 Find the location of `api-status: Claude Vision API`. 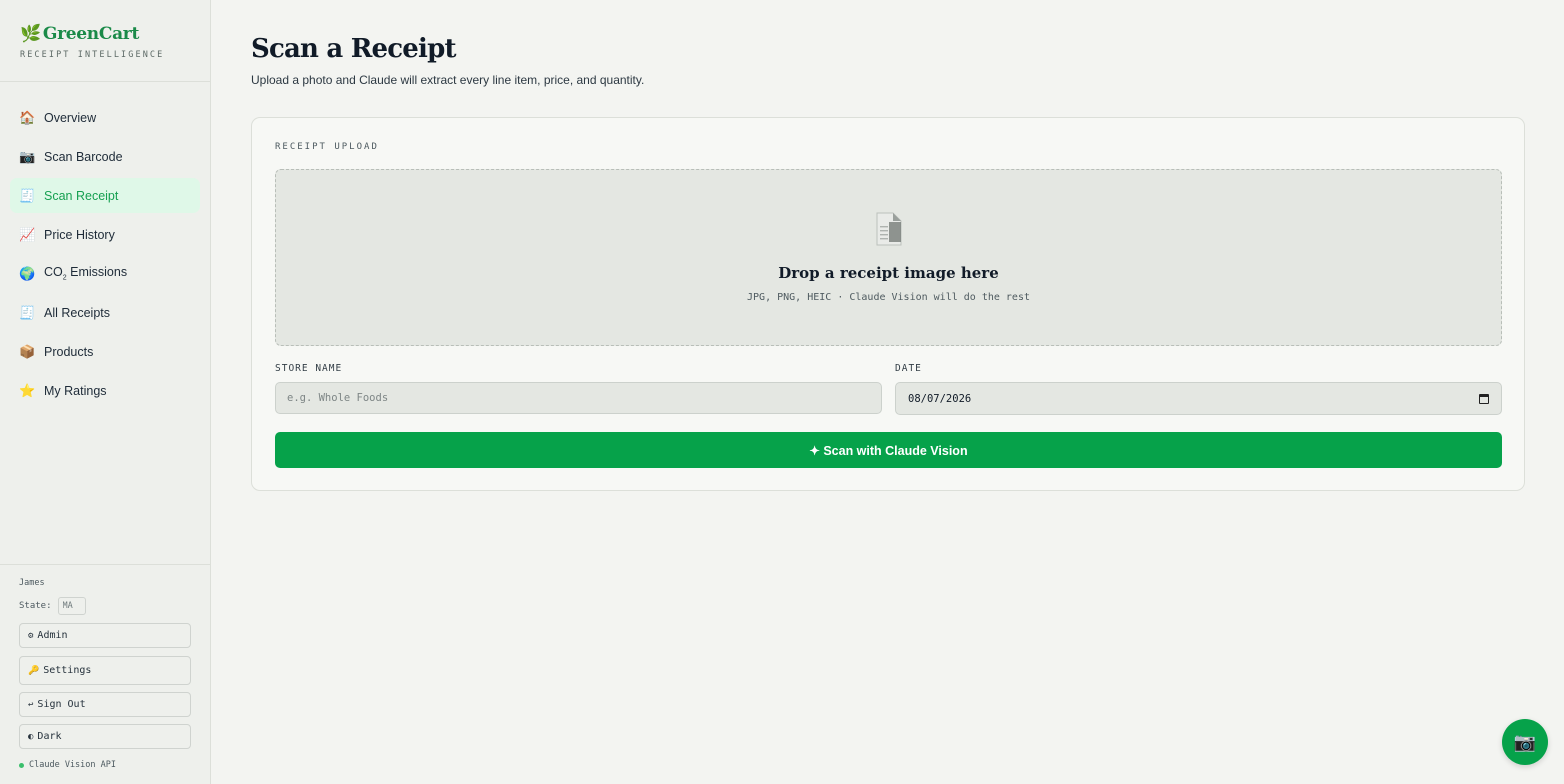

api-status: Claude Vision API is located at coordinates (67, 765).